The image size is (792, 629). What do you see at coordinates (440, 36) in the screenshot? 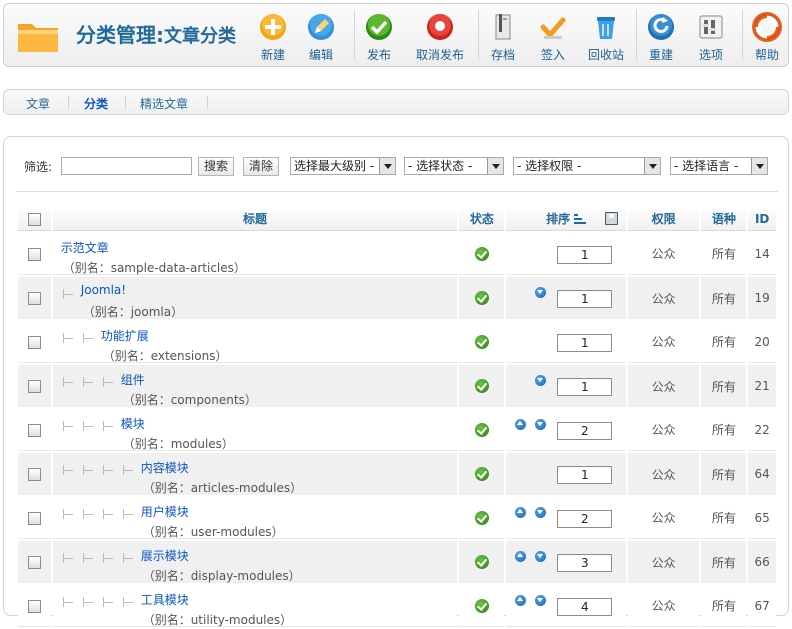
I see `unpublish-button: 取消发布` at bounding box center [440, 36].